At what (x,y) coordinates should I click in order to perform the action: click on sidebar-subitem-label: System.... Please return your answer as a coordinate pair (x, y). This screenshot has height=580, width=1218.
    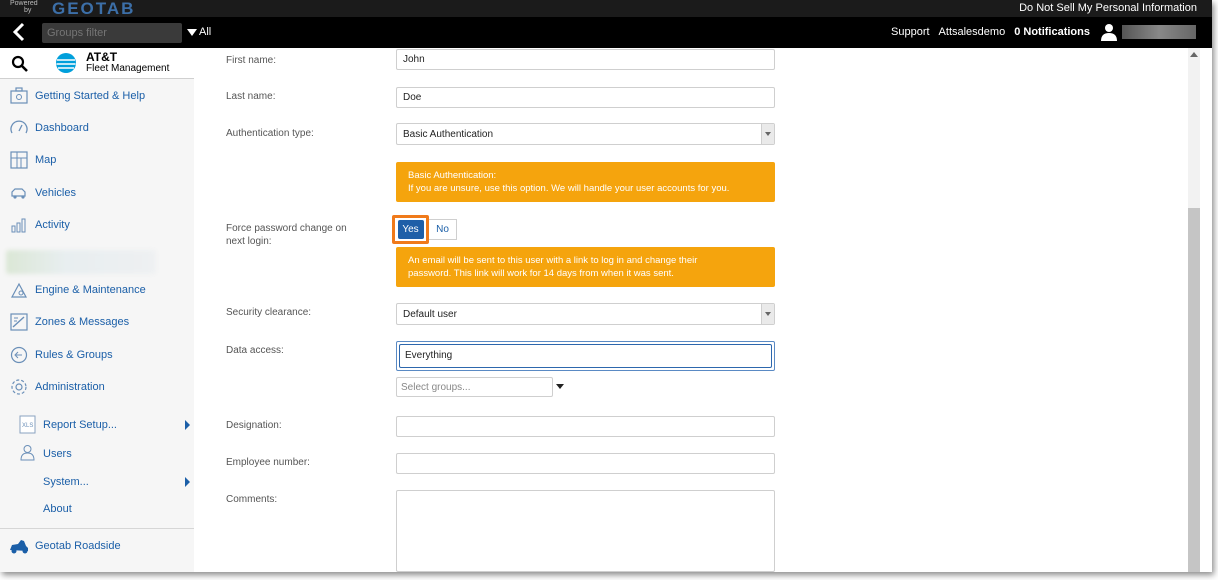
    Looking at the image, I should click on (66, 482).